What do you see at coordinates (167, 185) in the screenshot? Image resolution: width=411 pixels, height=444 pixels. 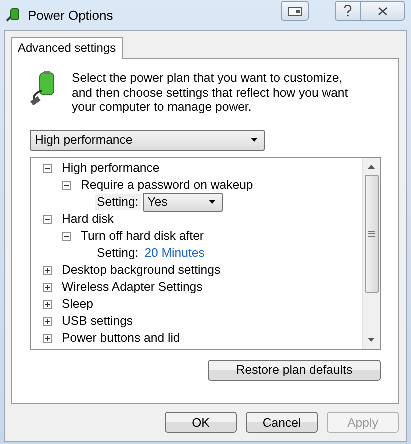 I see `tree-item: Require a password on wakeup` at bounding box center [167, 185].